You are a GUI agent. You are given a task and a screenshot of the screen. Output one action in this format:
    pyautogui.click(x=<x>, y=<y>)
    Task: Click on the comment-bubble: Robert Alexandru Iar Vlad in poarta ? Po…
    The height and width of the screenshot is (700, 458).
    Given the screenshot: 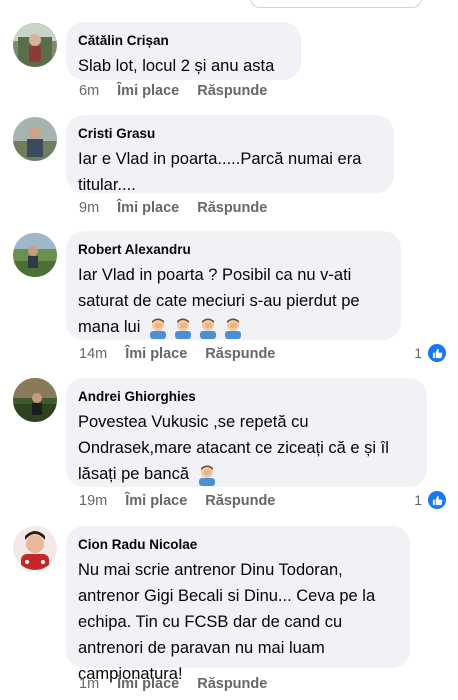 What is the action you would take?
    pyautogui.click(x=233, y=285)
    